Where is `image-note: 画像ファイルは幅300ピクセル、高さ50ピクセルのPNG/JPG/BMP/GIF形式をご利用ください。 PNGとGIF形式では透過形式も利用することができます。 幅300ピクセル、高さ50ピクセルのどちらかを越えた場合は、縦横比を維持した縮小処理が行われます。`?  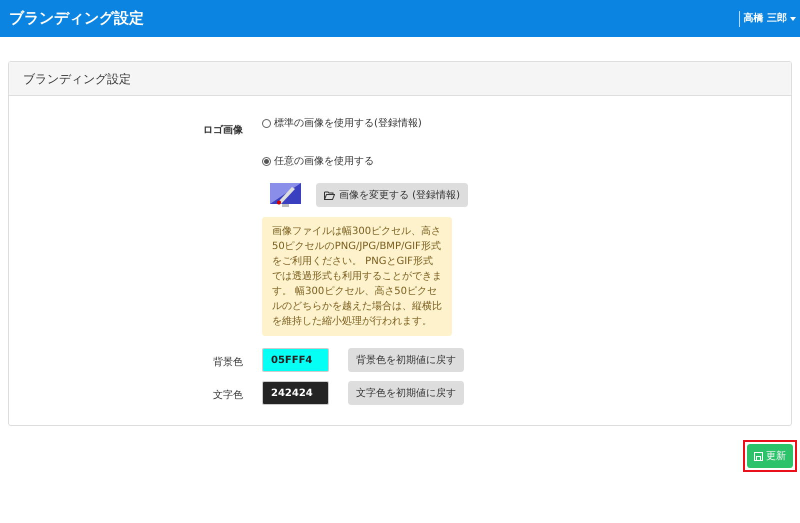 image-note: 画像ファイルは幅300ピクセル、高さ50ピクセルのPNG/JPG/BMP/GIF形式をご利用ください。 PNGとGIF形式では透過形式も利用することができます。 幅300ピクセル、高さ50ピクセルのどちらかを越えた場合は、縦横比を維持した縮小処理が行われます。 is located at coordinates (357, 276).